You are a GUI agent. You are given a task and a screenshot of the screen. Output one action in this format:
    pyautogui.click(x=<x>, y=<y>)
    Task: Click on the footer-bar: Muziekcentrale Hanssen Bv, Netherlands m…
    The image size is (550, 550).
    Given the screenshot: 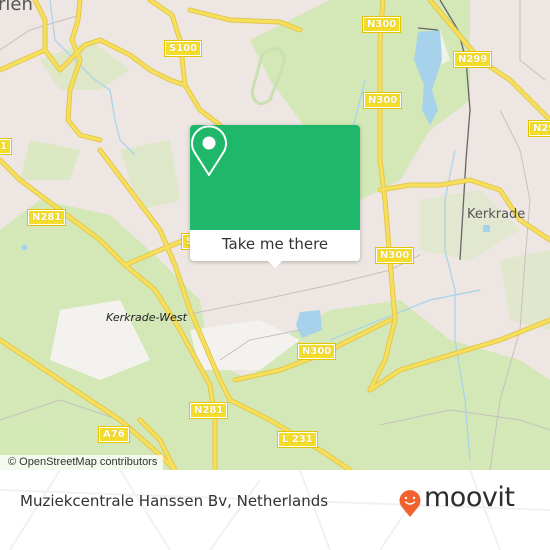 What is the action you would take?
    pyautogui.click(x=275, y=510)
    